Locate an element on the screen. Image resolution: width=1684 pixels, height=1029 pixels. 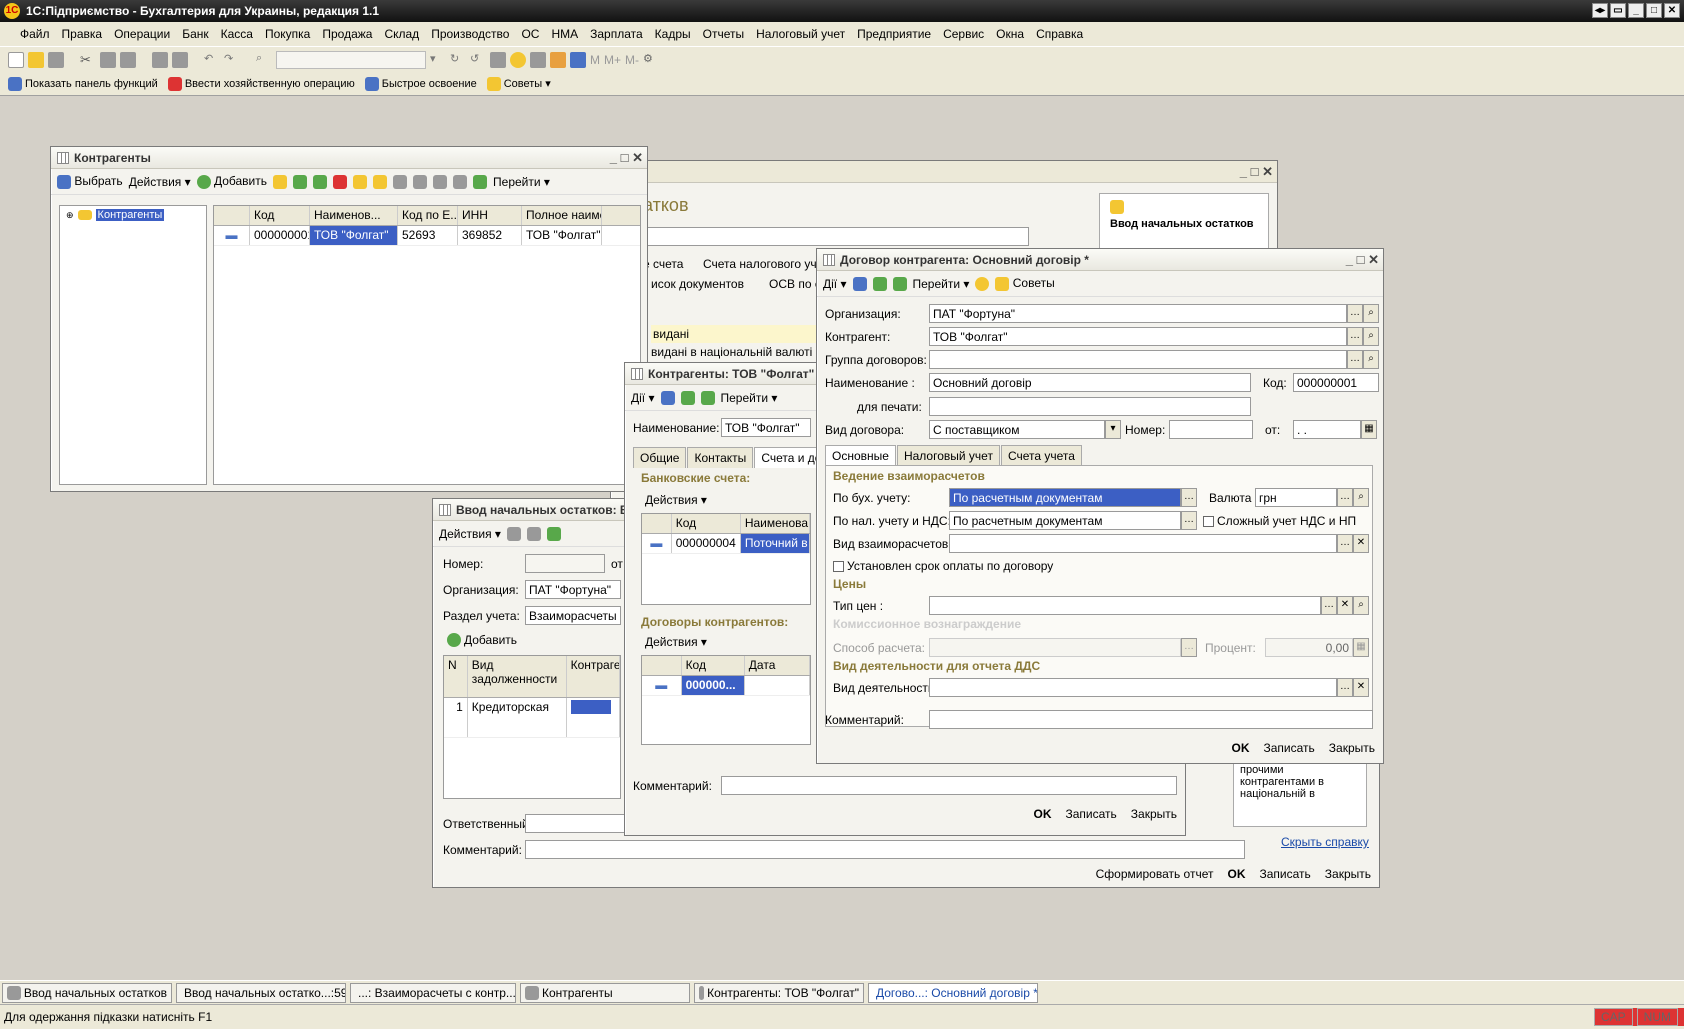
currency-field: грн is located at coordinates (1296, 497).